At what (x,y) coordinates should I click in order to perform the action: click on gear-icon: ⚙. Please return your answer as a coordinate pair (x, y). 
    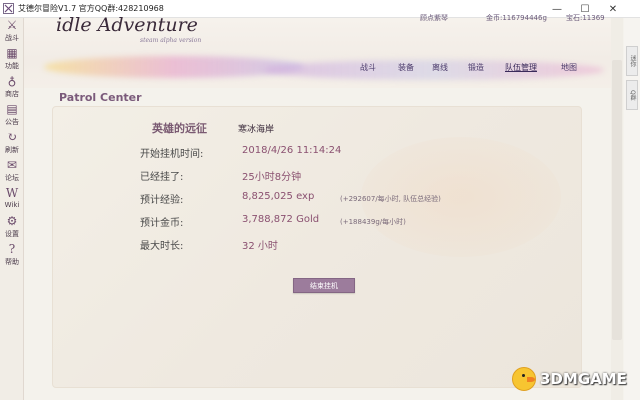
    Looking at the image, I should click on (12, 221).